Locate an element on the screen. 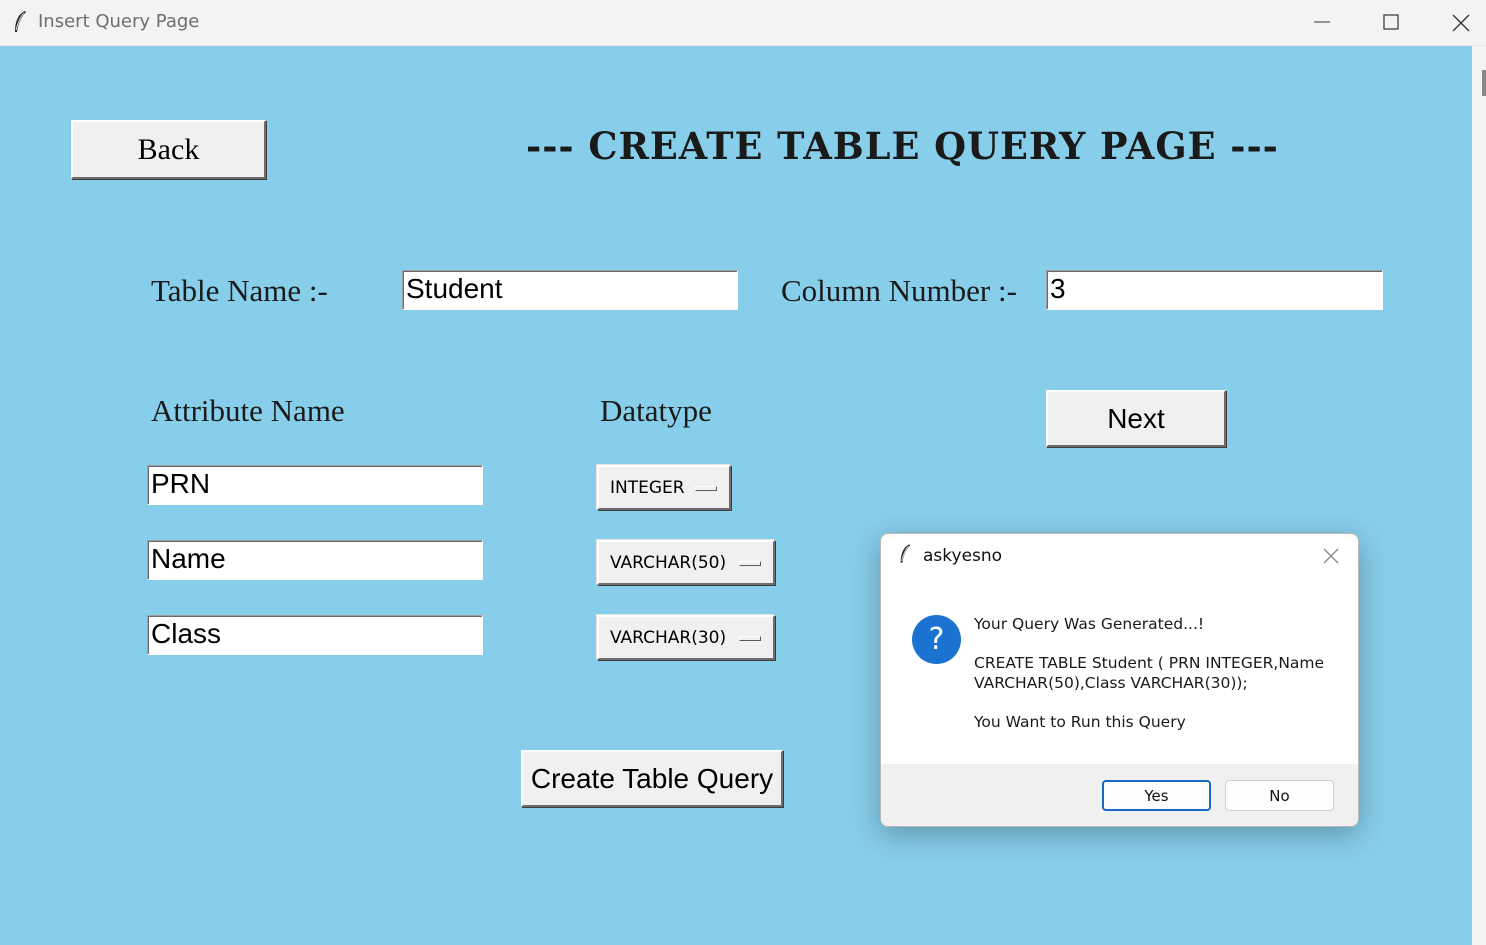 The width and height of the screenshot is (1486, 945). attribute-name-input-2: Name is located at coordinates (315, 560).